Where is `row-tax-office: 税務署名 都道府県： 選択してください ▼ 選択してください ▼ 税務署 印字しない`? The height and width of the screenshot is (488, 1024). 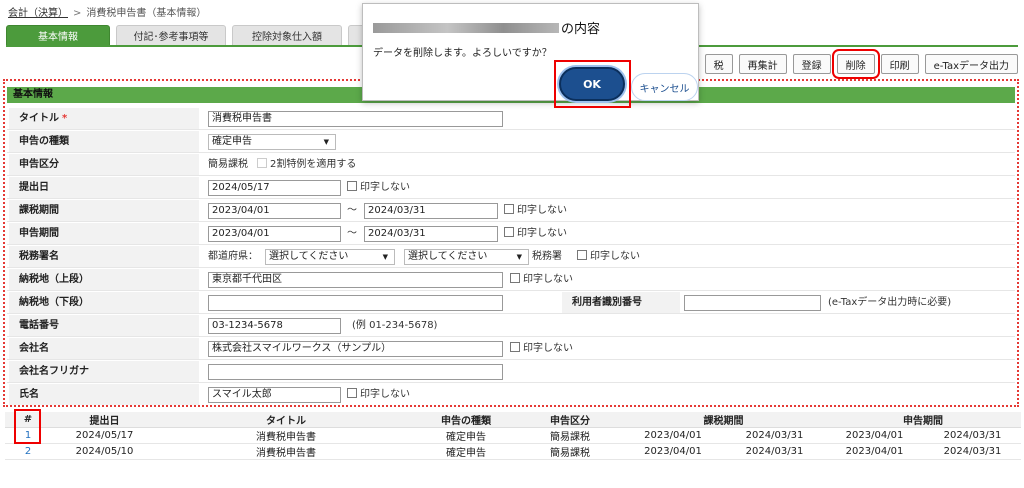
row-tax-office: 税務署名 都道府県： 選択してください ▼ 選択してください ▼ 税務署 印字しない is located at coordinates (511, 257).